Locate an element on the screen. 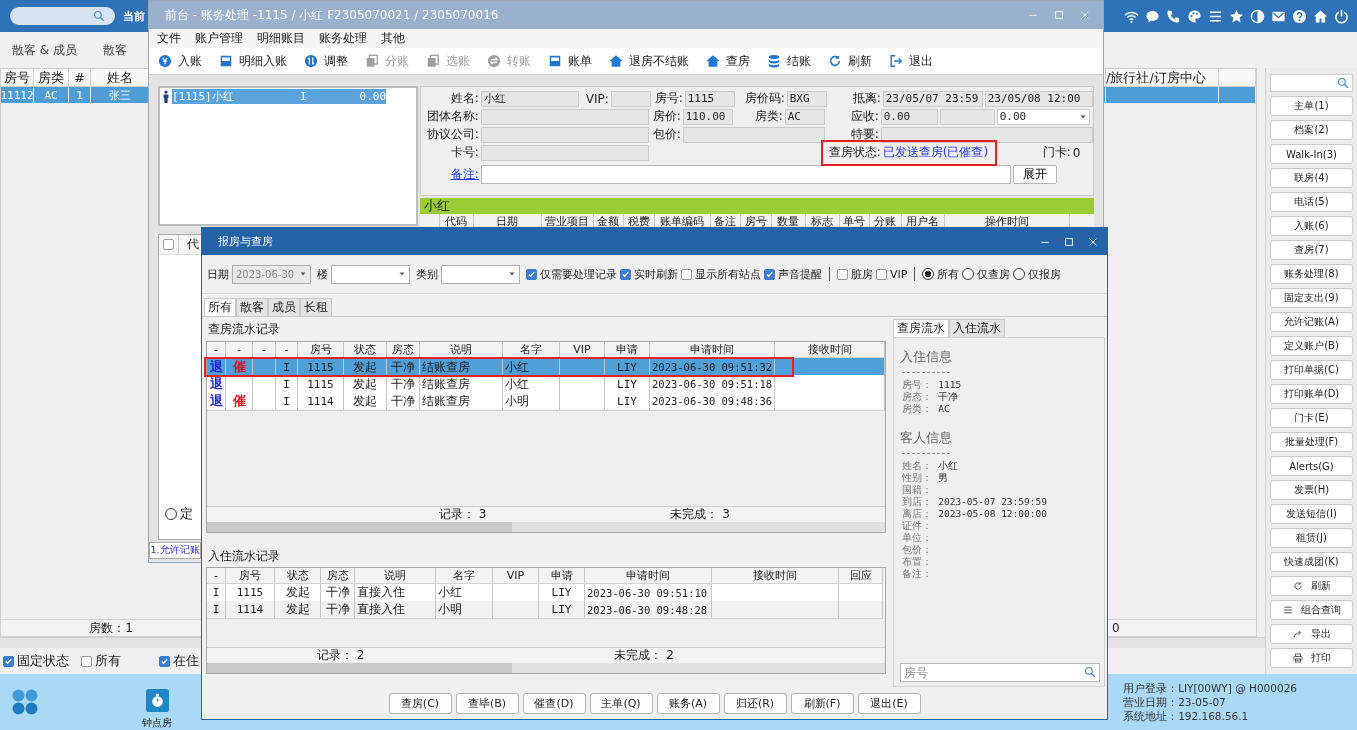  view-tab: 散客 & 成员 is located at coordinates (44, 50).